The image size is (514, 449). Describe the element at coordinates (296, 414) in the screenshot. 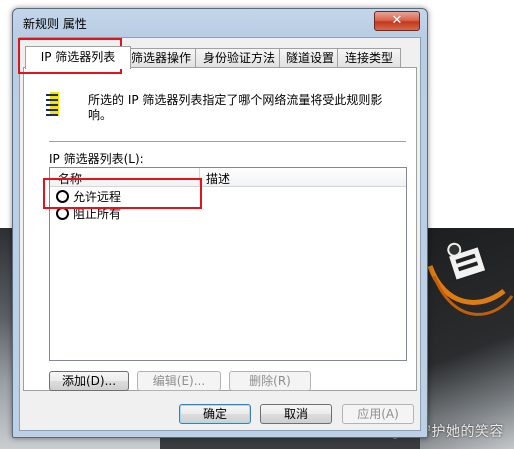

I see `cancel-button: 取消` at that location.